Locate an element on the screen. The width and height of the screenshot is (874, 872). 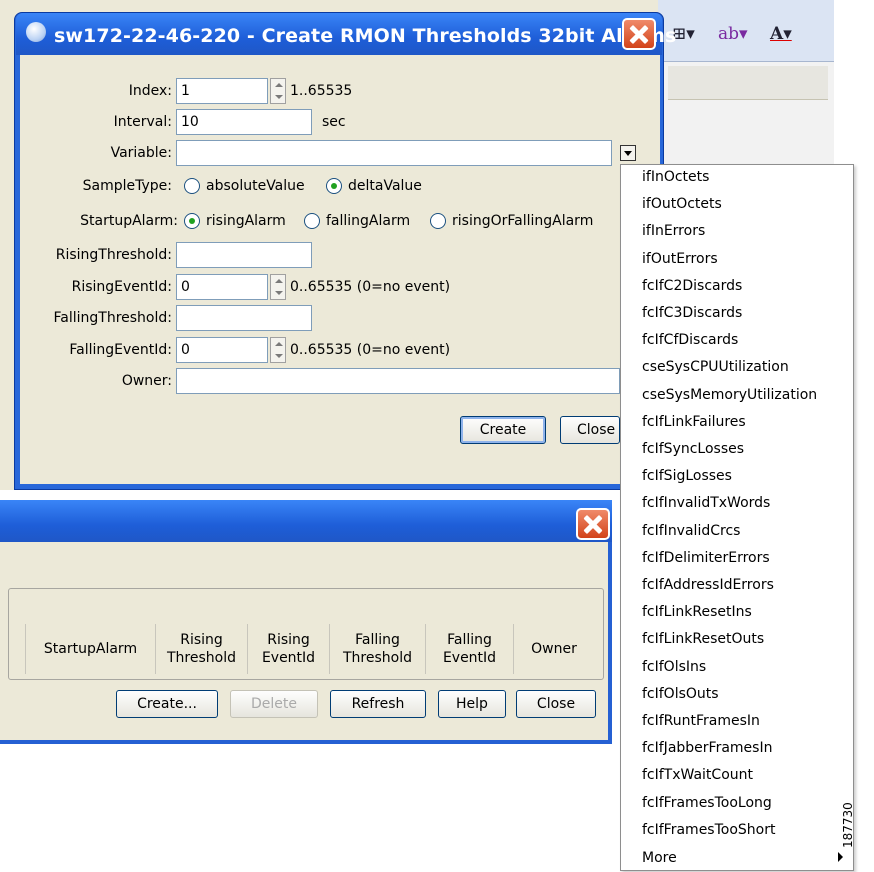
menu-item: fcIfSigLosses is located at coordinates (687, 476).